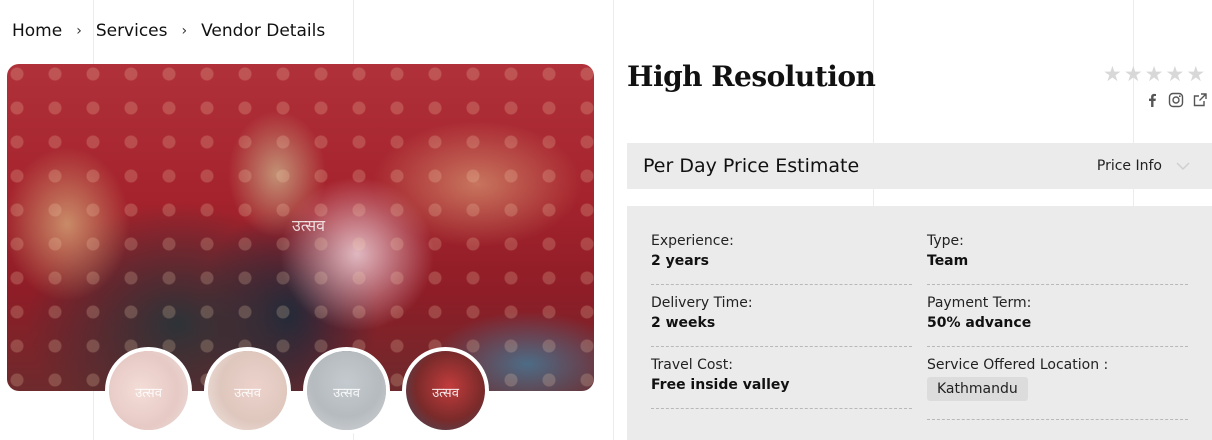 This screenshot has height=440, width=1212. Describe the element at coordinates (919, 166) in the screenshot. I see `price-estimate-header: Per Day Price Estimate Price Info` at that location.